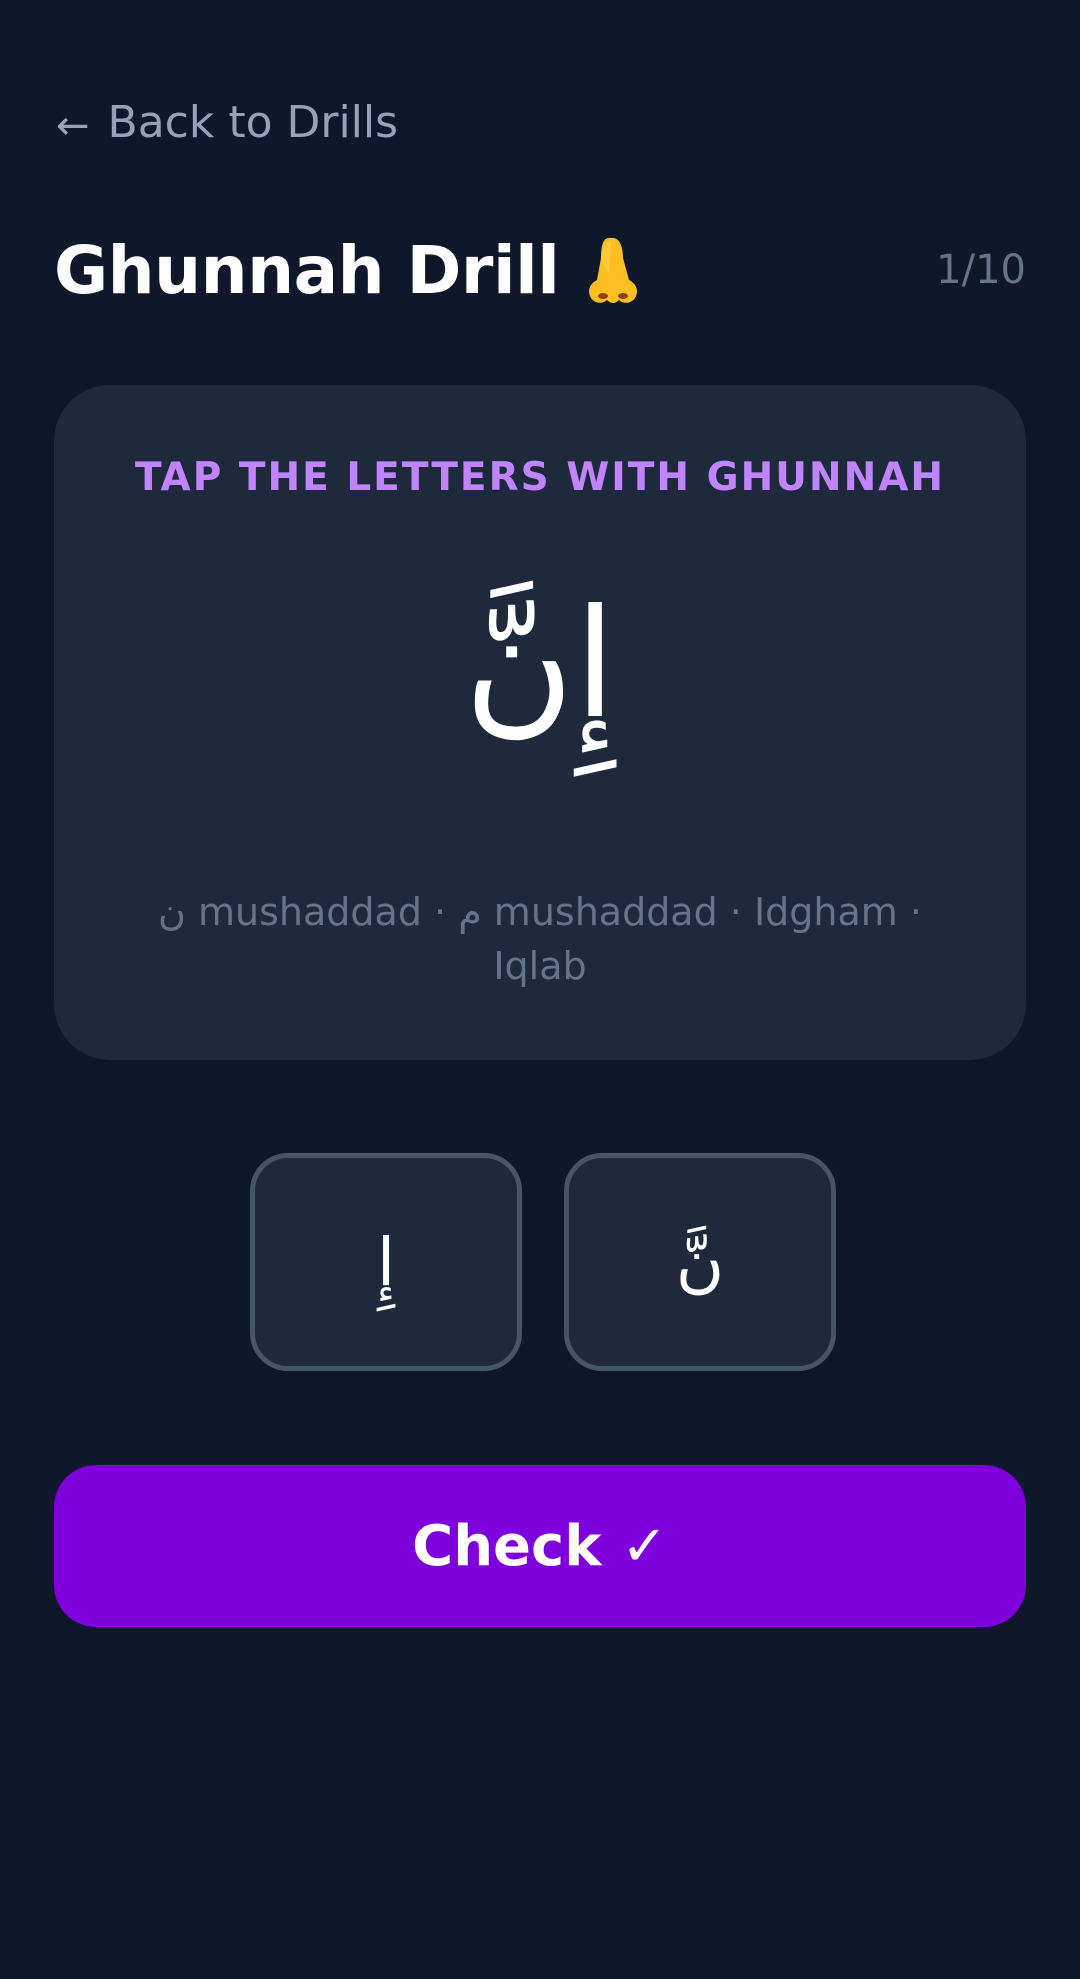 The image size is (1080, 1979). What do you see at coordinates (540, 477) in the screenshot?
I see `drill-instruction: TAP THE LETTERS WITH GHUNNAH` at bounding box center [540, 477].